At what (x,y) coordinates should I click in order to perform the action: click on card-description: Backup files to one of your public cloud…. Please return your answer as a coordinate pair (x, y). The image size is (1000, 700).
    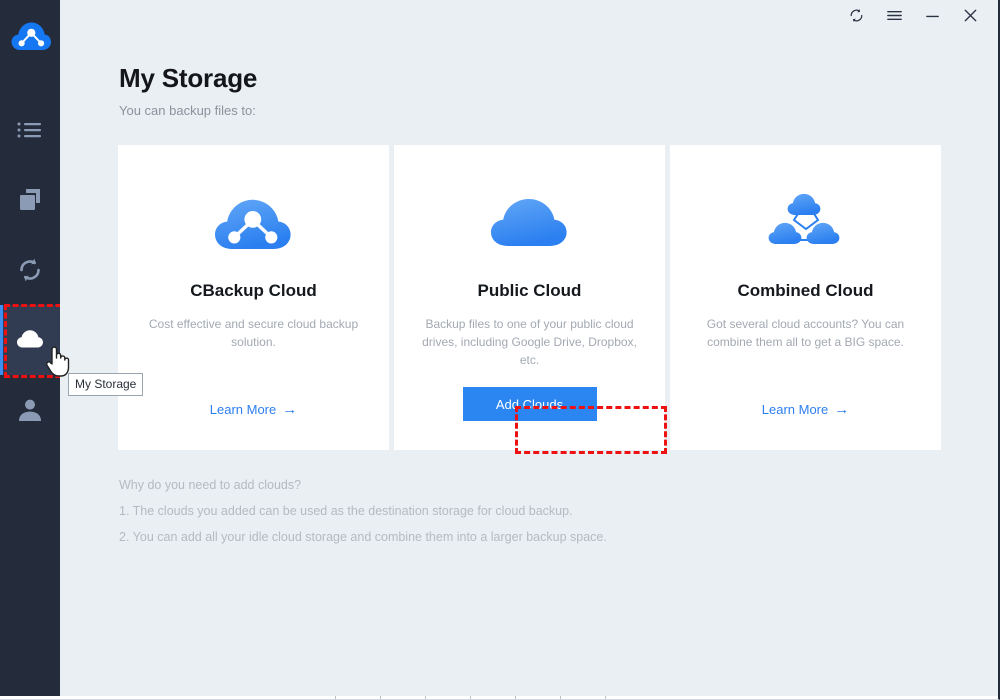
    Looking at the image, I should click on (529, 342).